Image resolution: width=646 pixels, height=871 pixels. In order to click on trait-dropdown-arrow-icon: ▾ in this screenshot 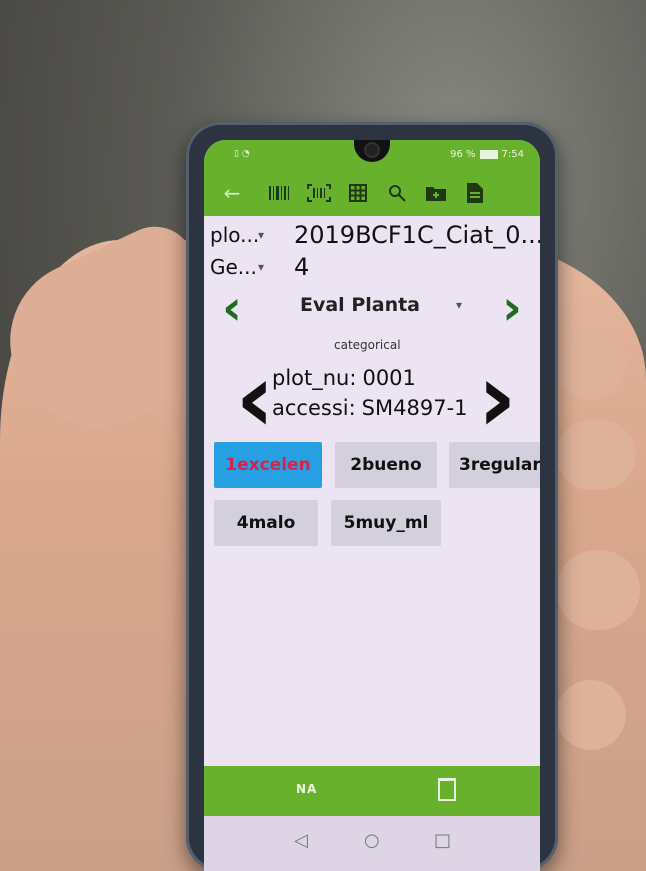, I will do `click(459, 305)`.